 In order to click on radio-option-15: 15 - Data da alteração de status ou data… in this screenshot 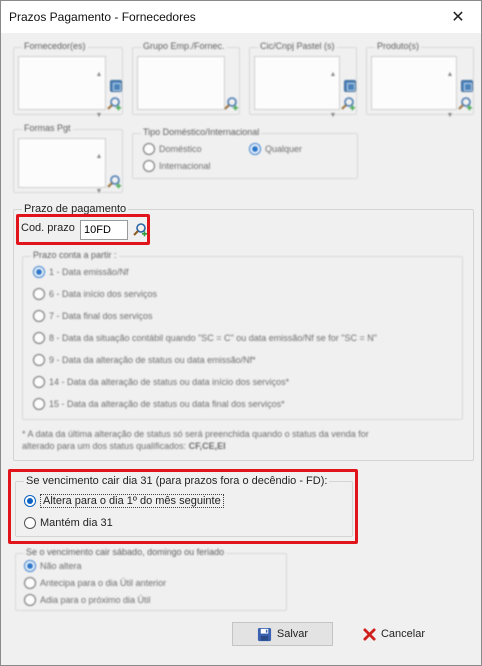, I will do `click(159, 404)`.